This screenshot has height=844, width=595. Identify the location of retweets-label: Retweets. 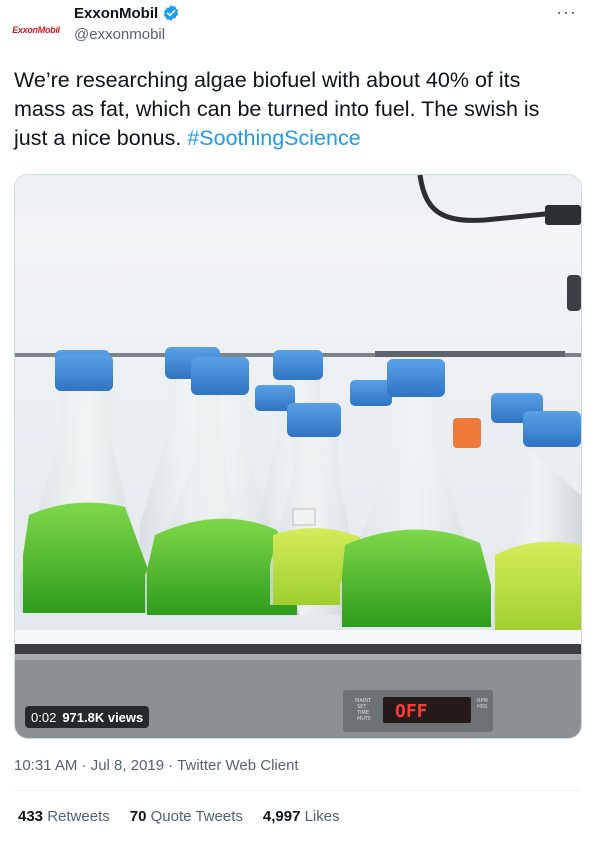
(78, 816).